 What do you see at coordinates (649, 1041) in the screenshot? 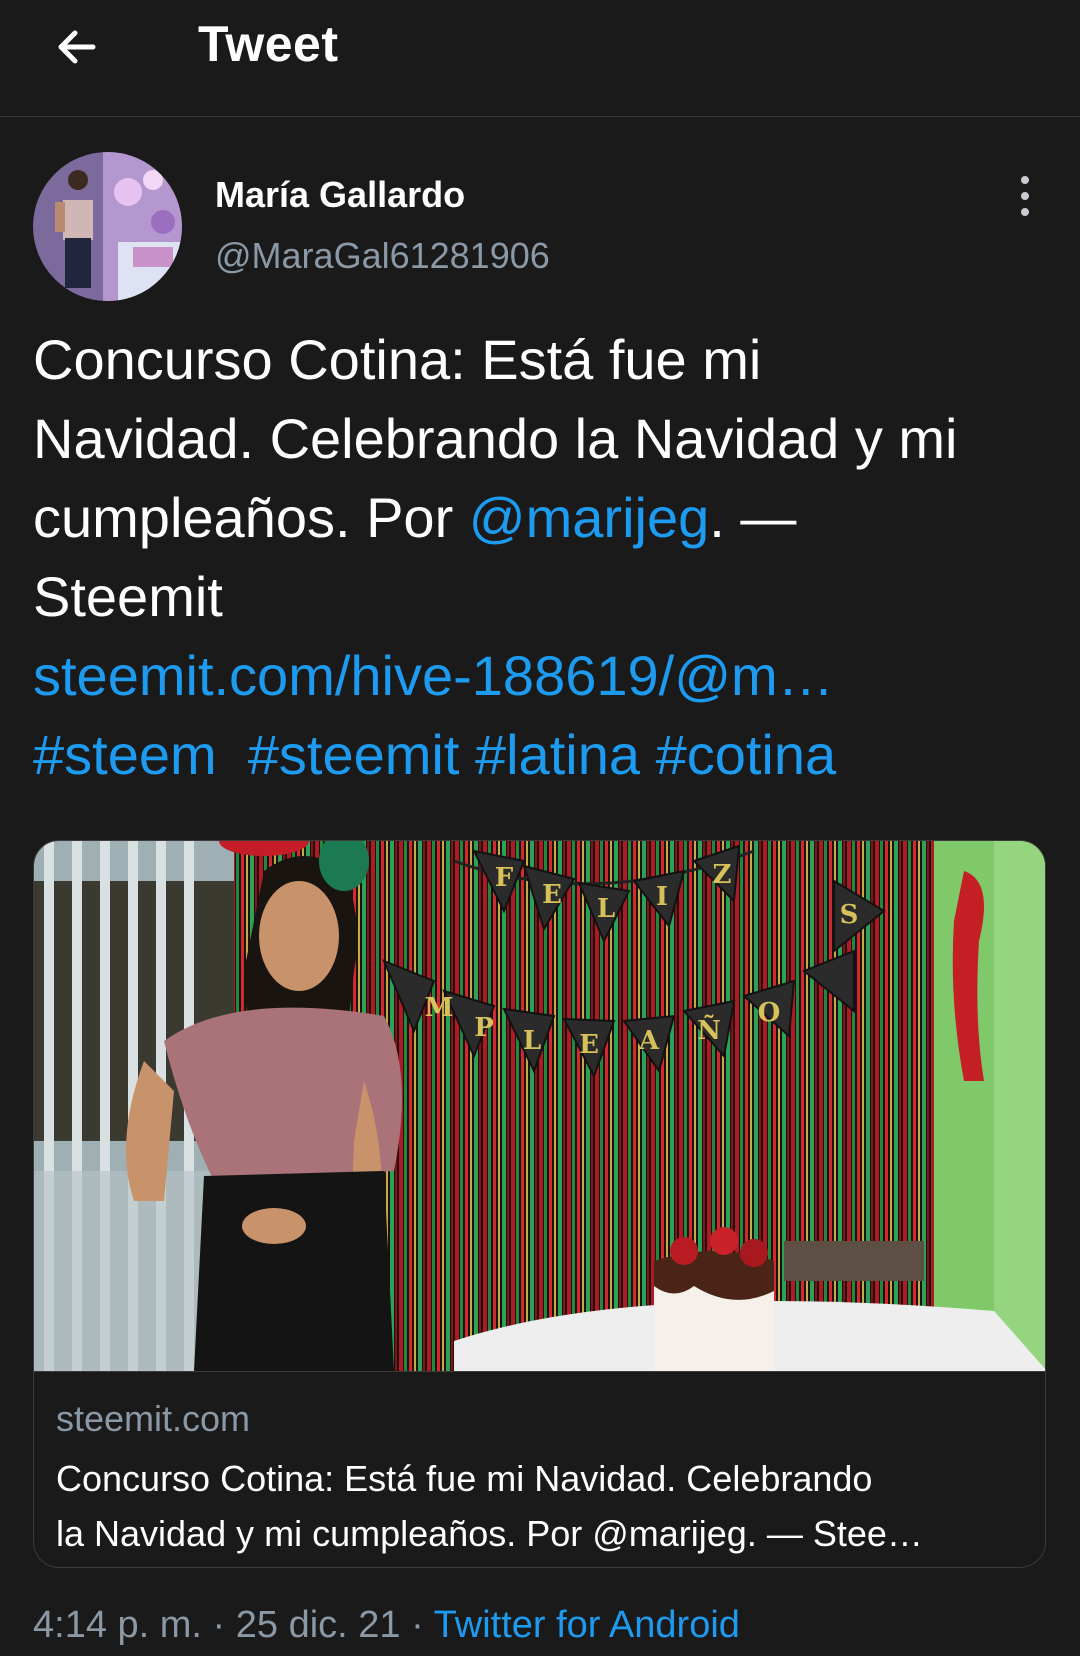
I see `banner-letter: A` at bounding box center [649, 1041].